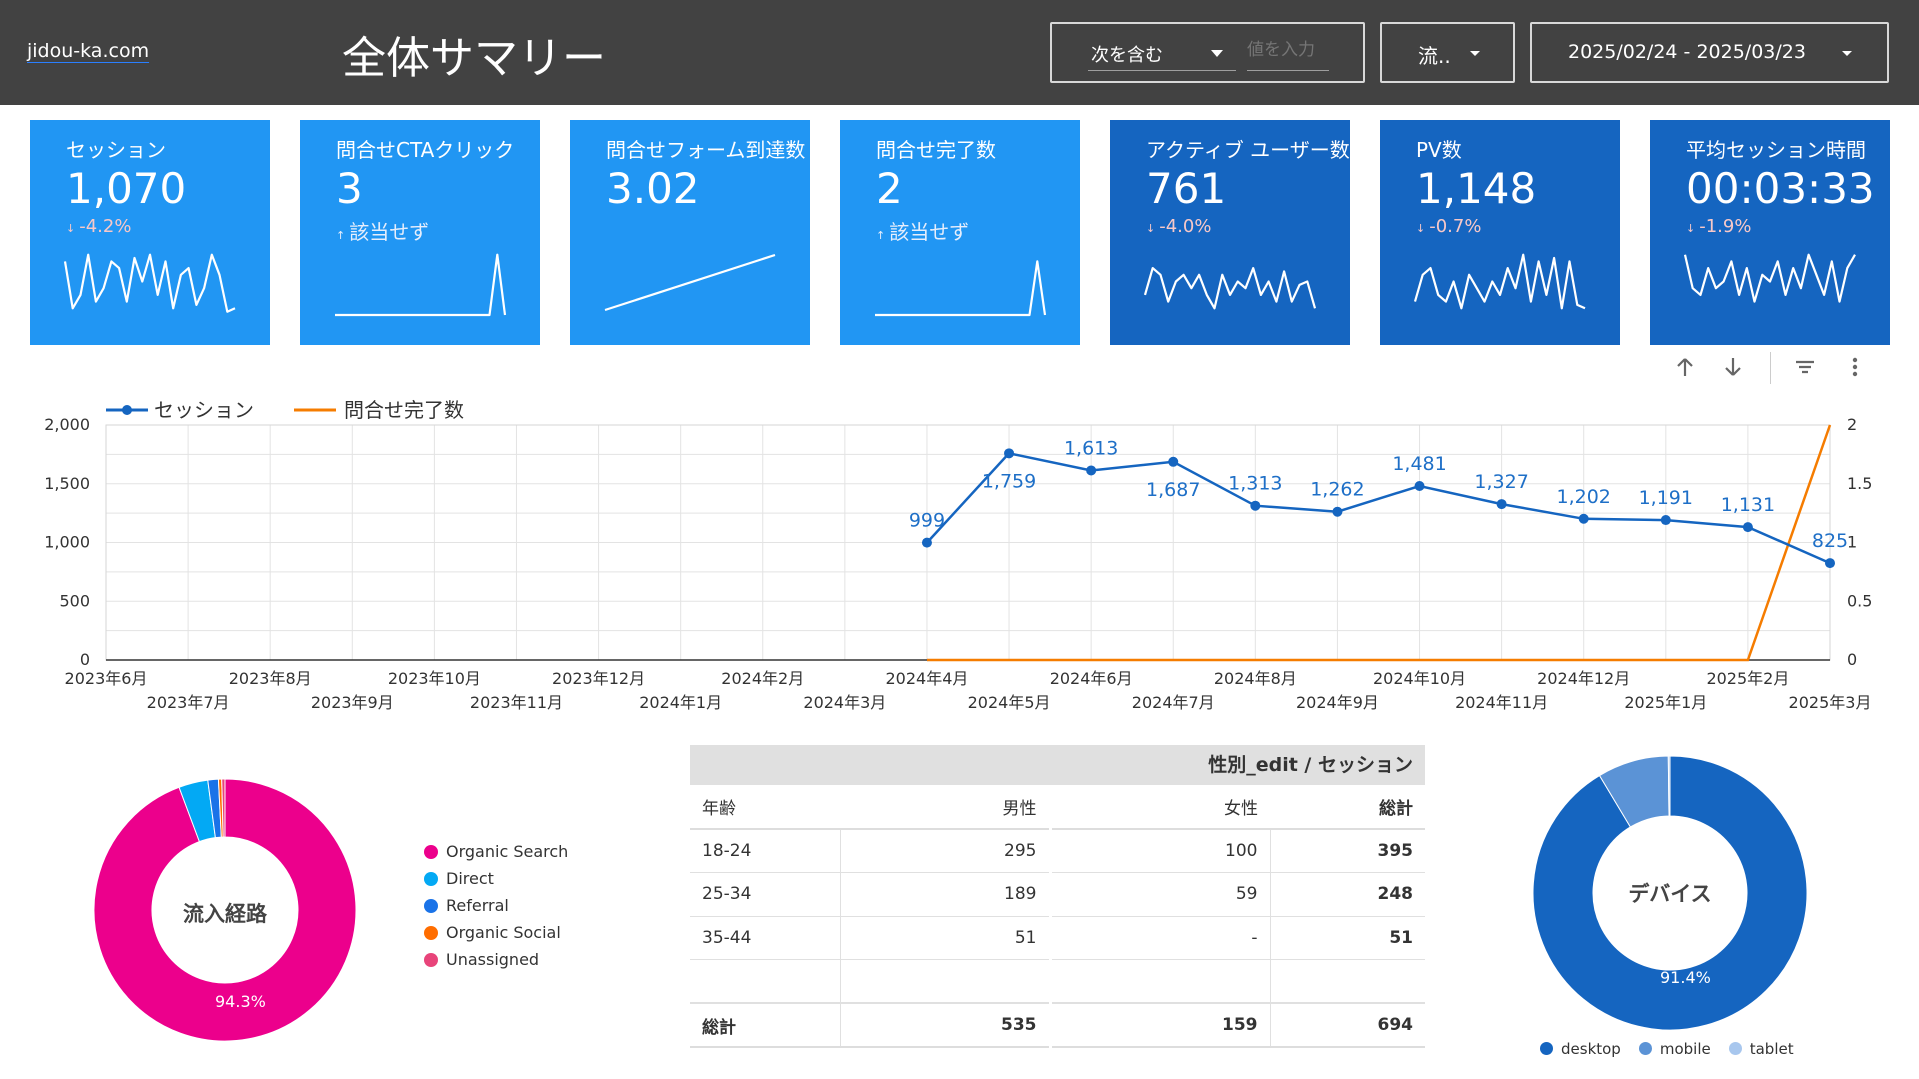 This screenshot has height=1079, width=1919. What do you see at coordinates (1347, 1025) in the screenshot?
I see `table-cell: 694` at bounding box center [1347, 1025].